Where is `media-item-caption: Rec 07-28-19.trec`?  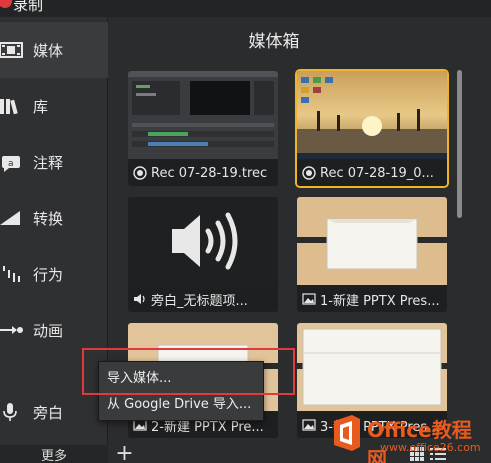
media-item-caption: Rec 07-28-19.trec is located at coordinates (203, 173).